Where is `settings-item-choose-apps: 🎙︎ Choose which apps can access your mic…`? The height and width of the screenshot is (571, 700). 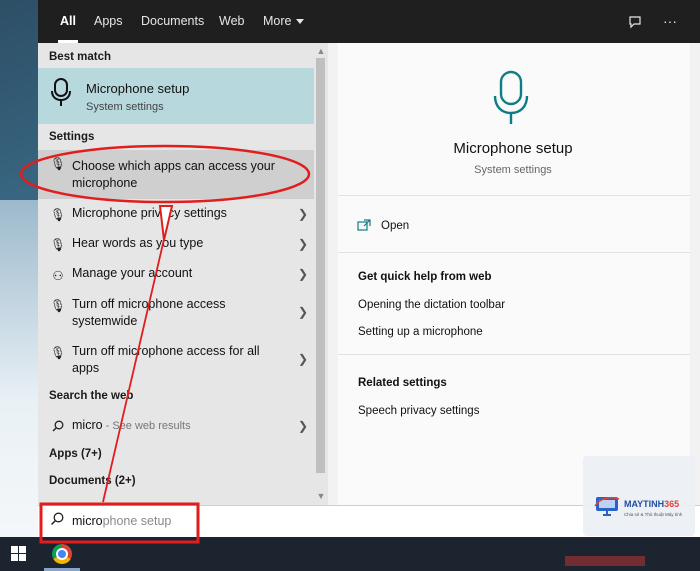
settings-item-choose-apps: 🎙︎ Choose which apps can access your mic… is located at coordinates (176, 174).